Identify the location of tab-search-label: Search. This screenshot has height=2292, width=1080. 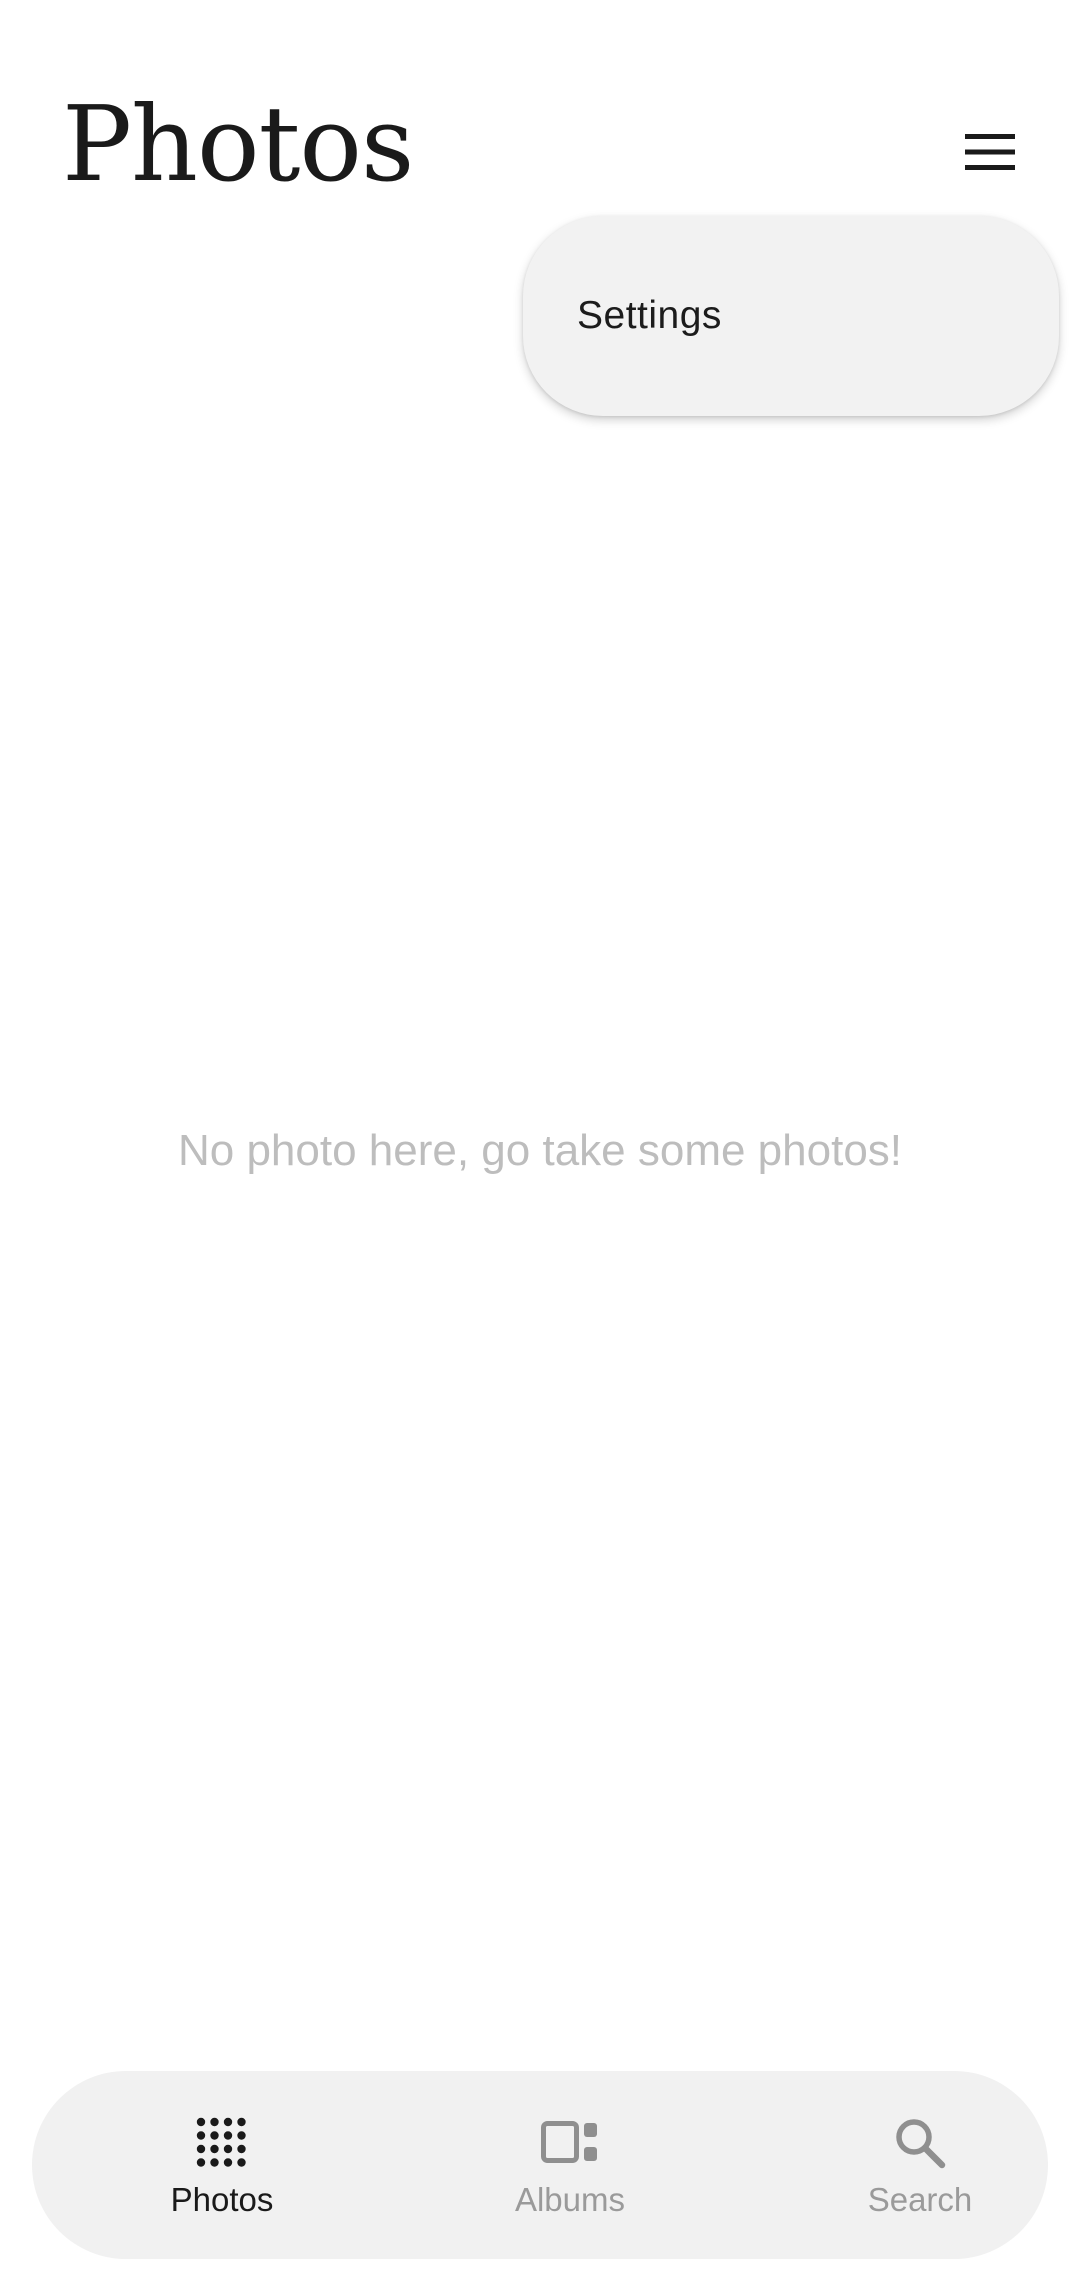
(920, 2199).